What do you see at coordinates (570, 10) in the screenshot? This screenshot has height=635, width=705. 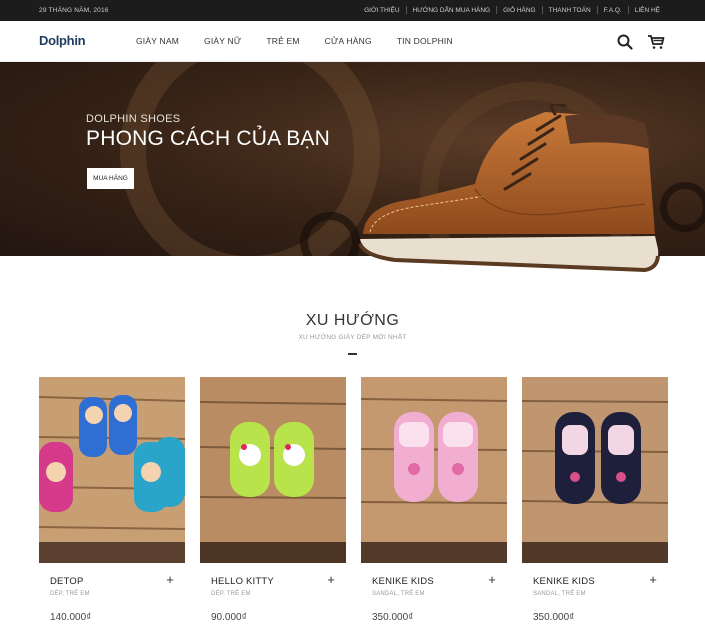 I see `top-link-checkout: THANH TOÁN` at bounding box center [570, 10].